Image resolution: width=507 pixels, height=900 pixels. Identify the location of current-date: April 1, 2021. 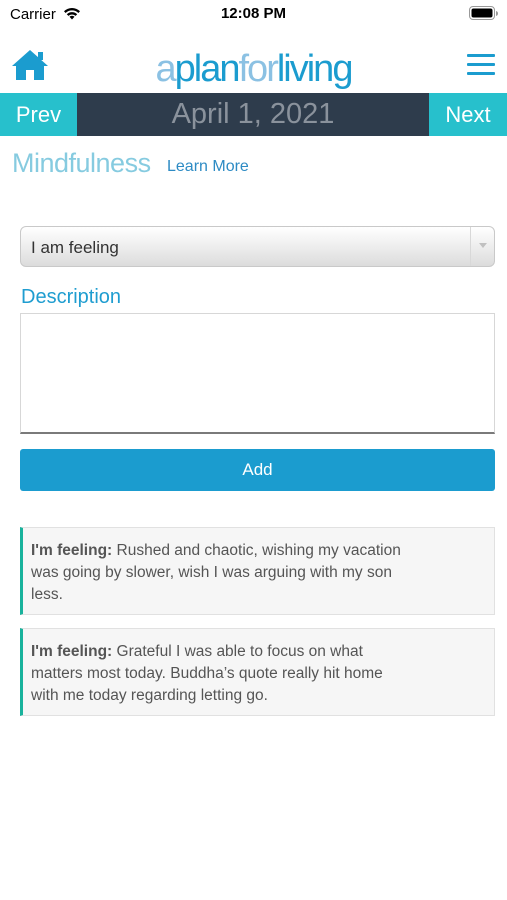
(253, 114).